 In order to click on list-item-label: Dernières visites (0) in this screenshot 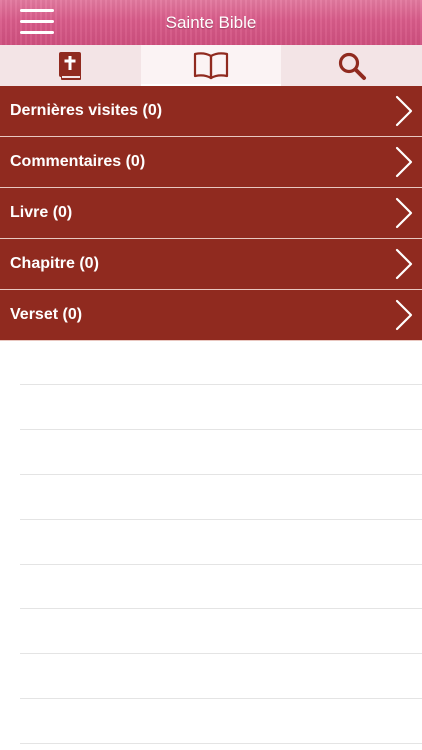, I will do `click(86, 110)`.